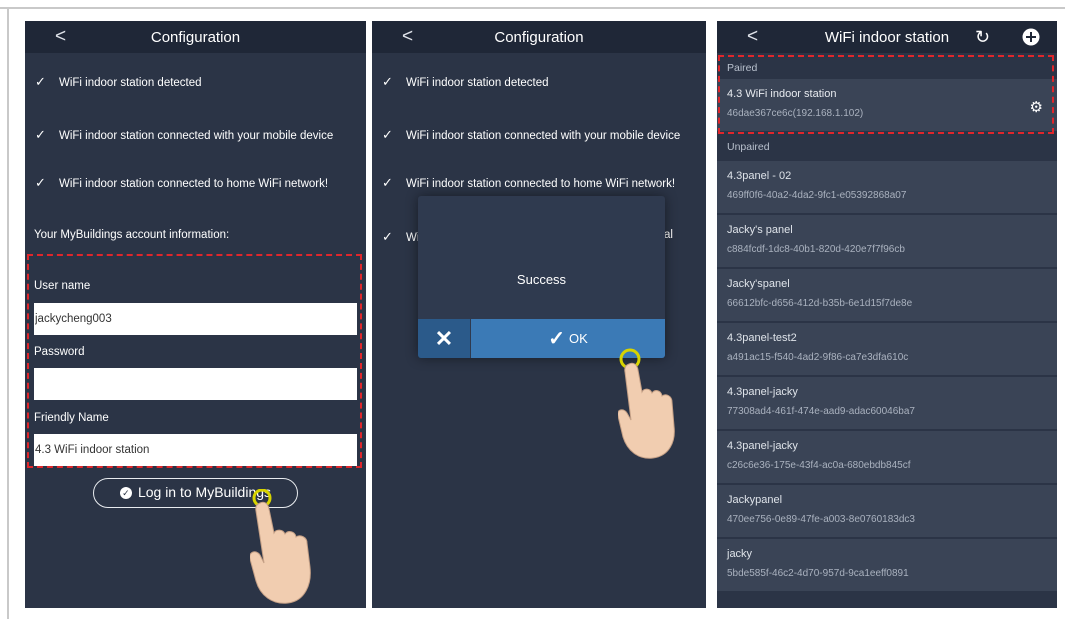 The image size is (1065, 619). What do you see at coordinates (819, 465) in the screenshot?
I see `device-id: c26c6e36-175e-43f4-ac0a-680ebdb845cf` at bounding box center [819, 465].